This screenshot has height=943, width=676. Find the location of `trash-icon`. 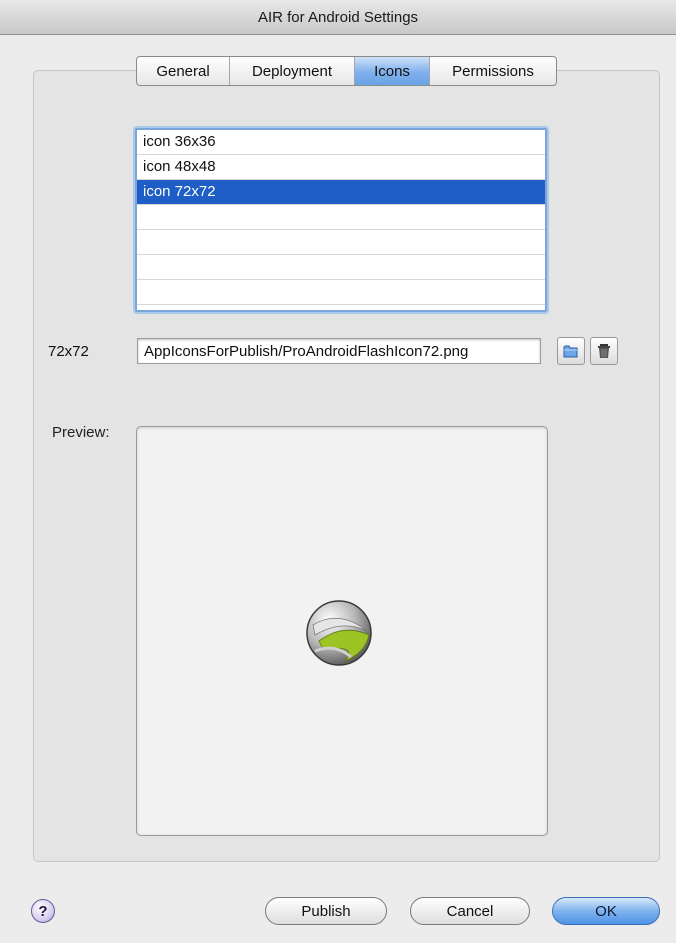

trash-icon is located at coordinates (604, 351).